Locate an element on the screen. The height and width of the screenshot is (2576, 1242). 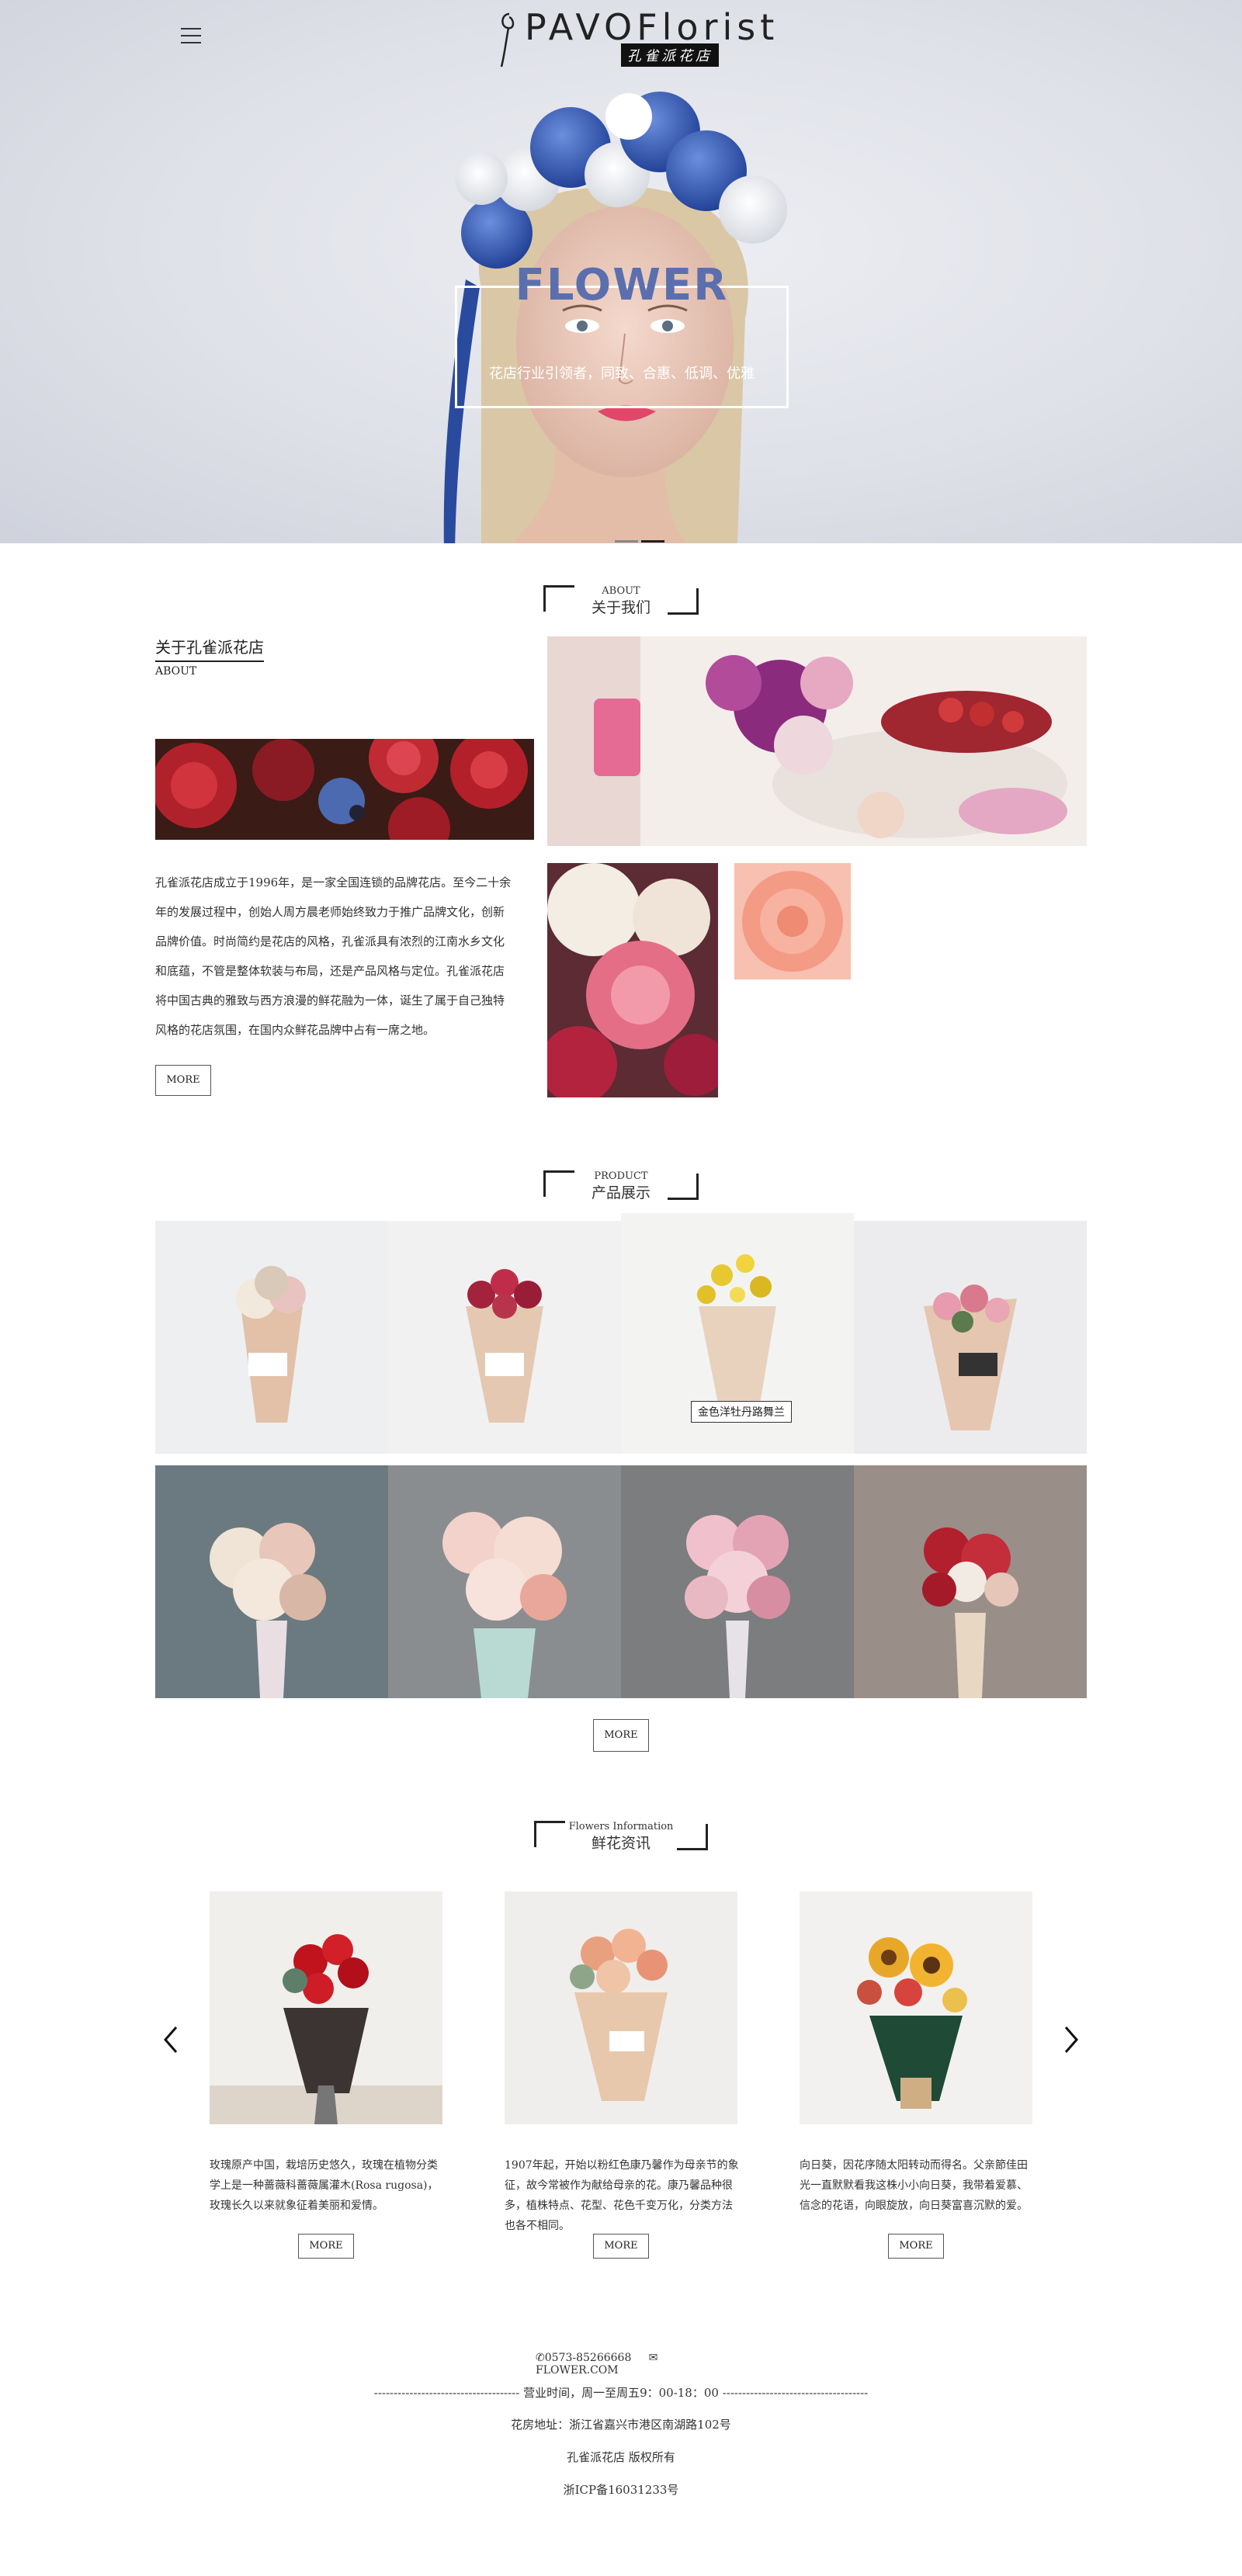
footer-icp: 浙ICP备16031233号 is located at coordinates (621, 2489).